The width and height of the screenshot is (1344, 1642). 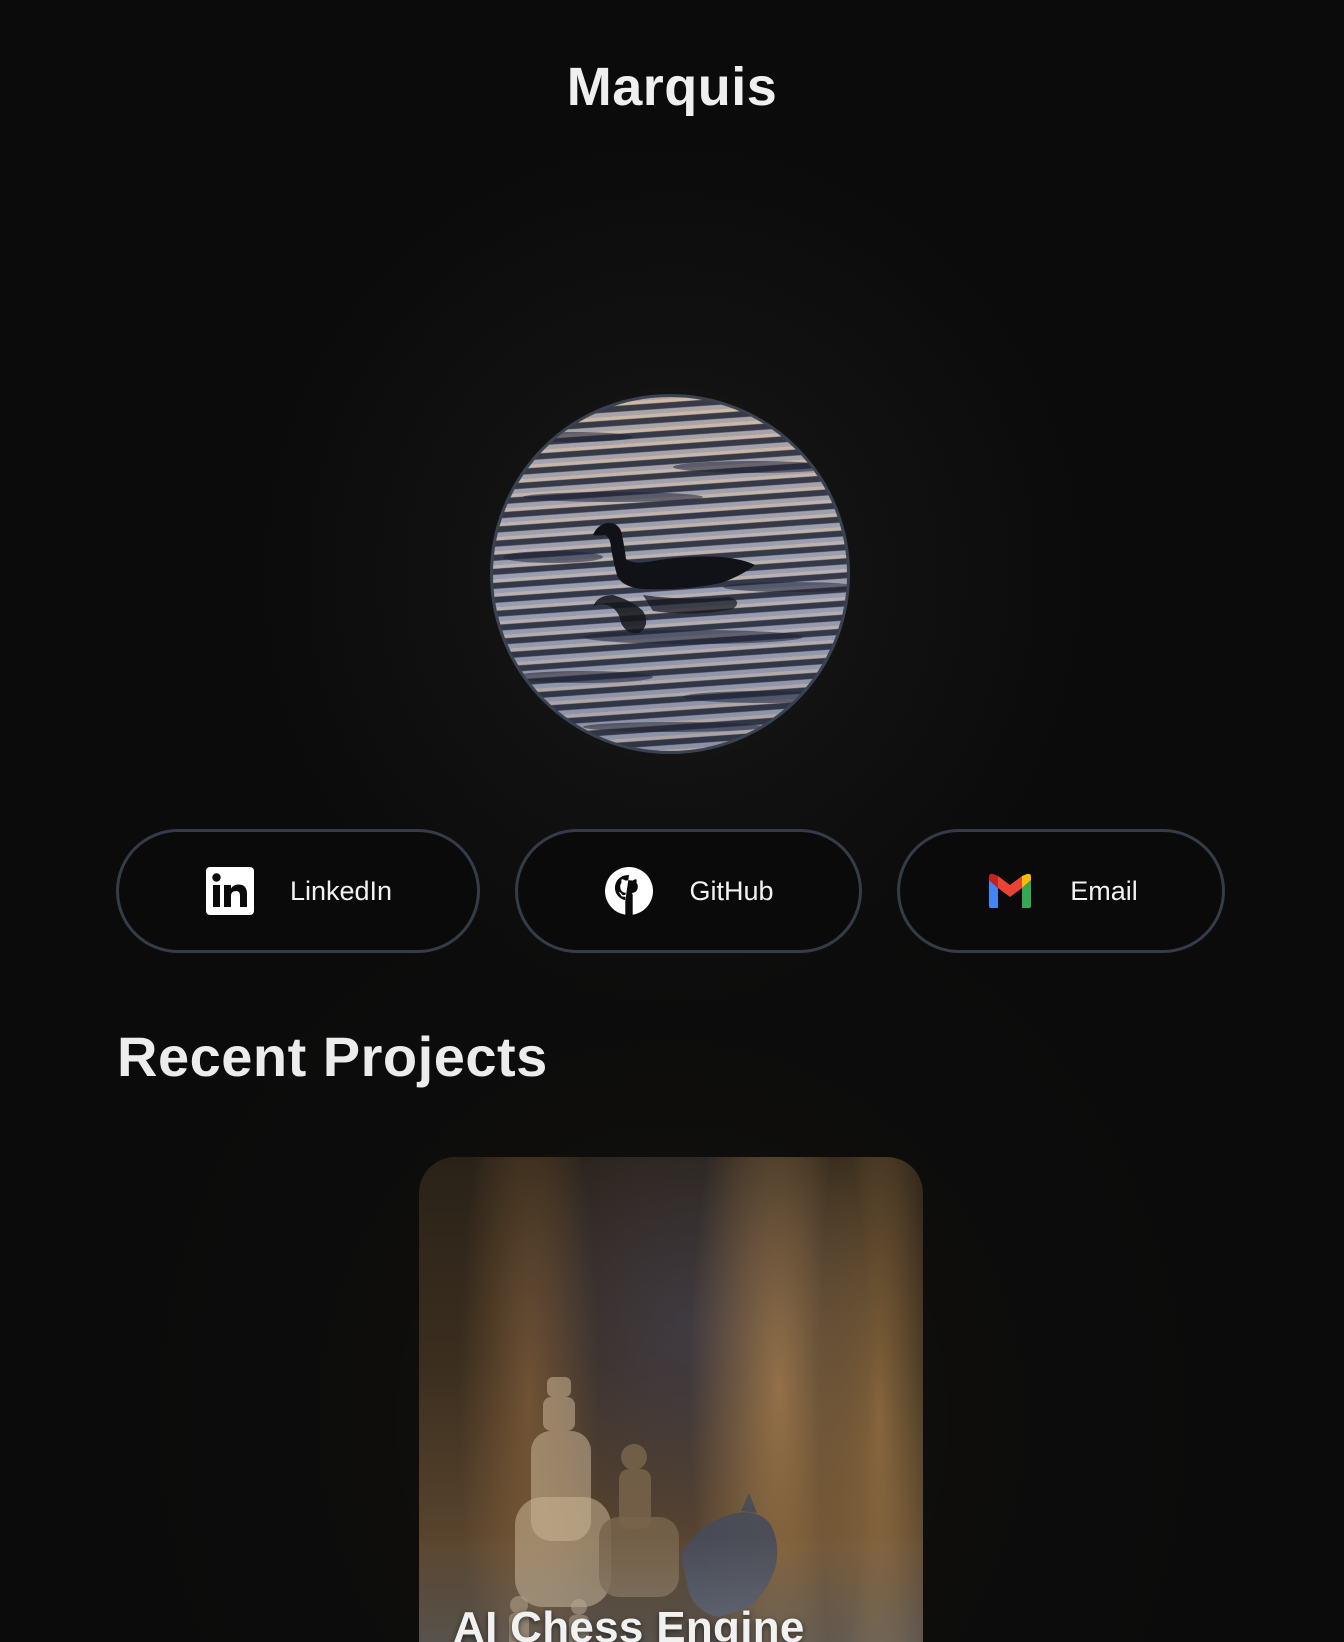 What do you see at coordinates (230, 891) in the screenshot?
I see `linkedin-icon` at bounding box center [230, 891].